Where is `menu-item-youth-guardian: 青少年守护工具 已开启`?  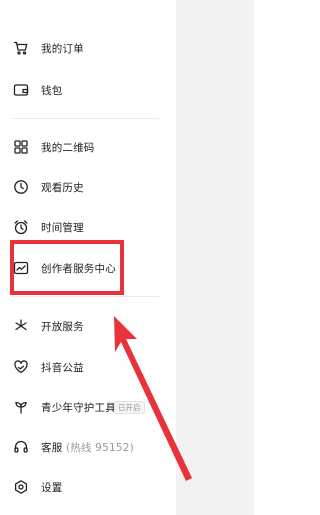 menu-item-youth-guardian: 青少年守护工具 已开启 is located at coordinates (88, 407).